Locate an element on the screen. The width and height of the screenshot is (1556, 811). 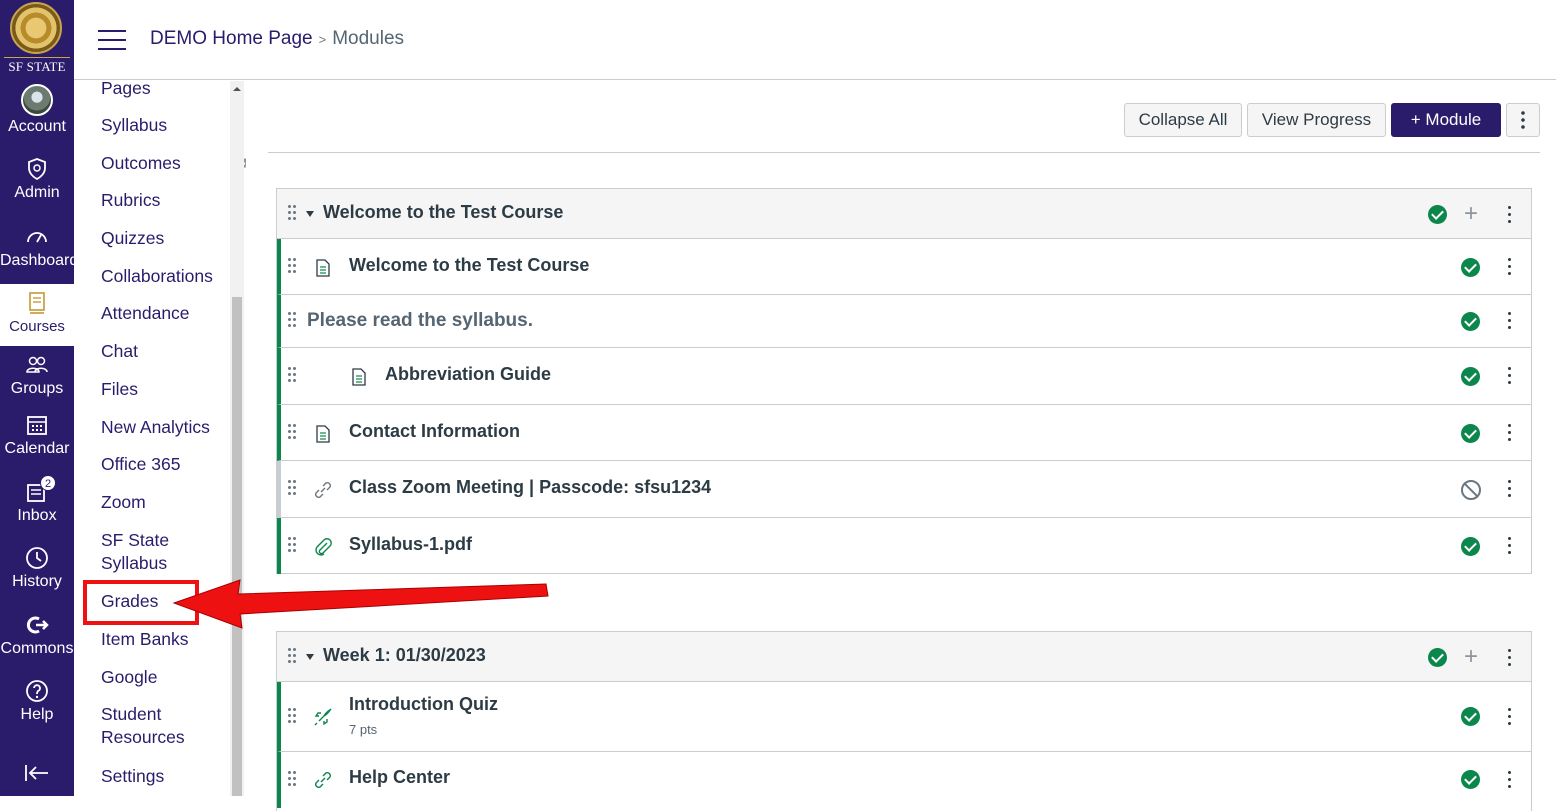
nav-account-label: Account is located at coordinates (37, 126).